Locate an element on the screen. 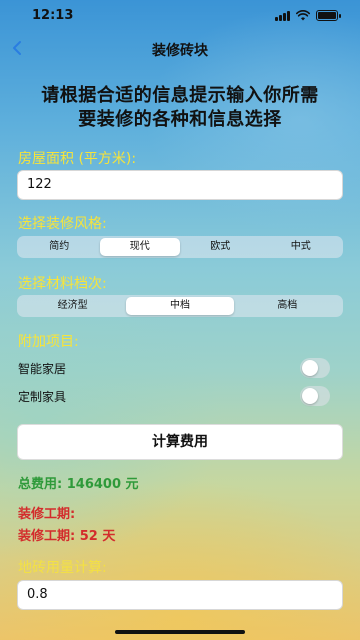 This screenshot has height=640, width=360. style-label: 选择装修风格: is located at coordinates (62, 224).